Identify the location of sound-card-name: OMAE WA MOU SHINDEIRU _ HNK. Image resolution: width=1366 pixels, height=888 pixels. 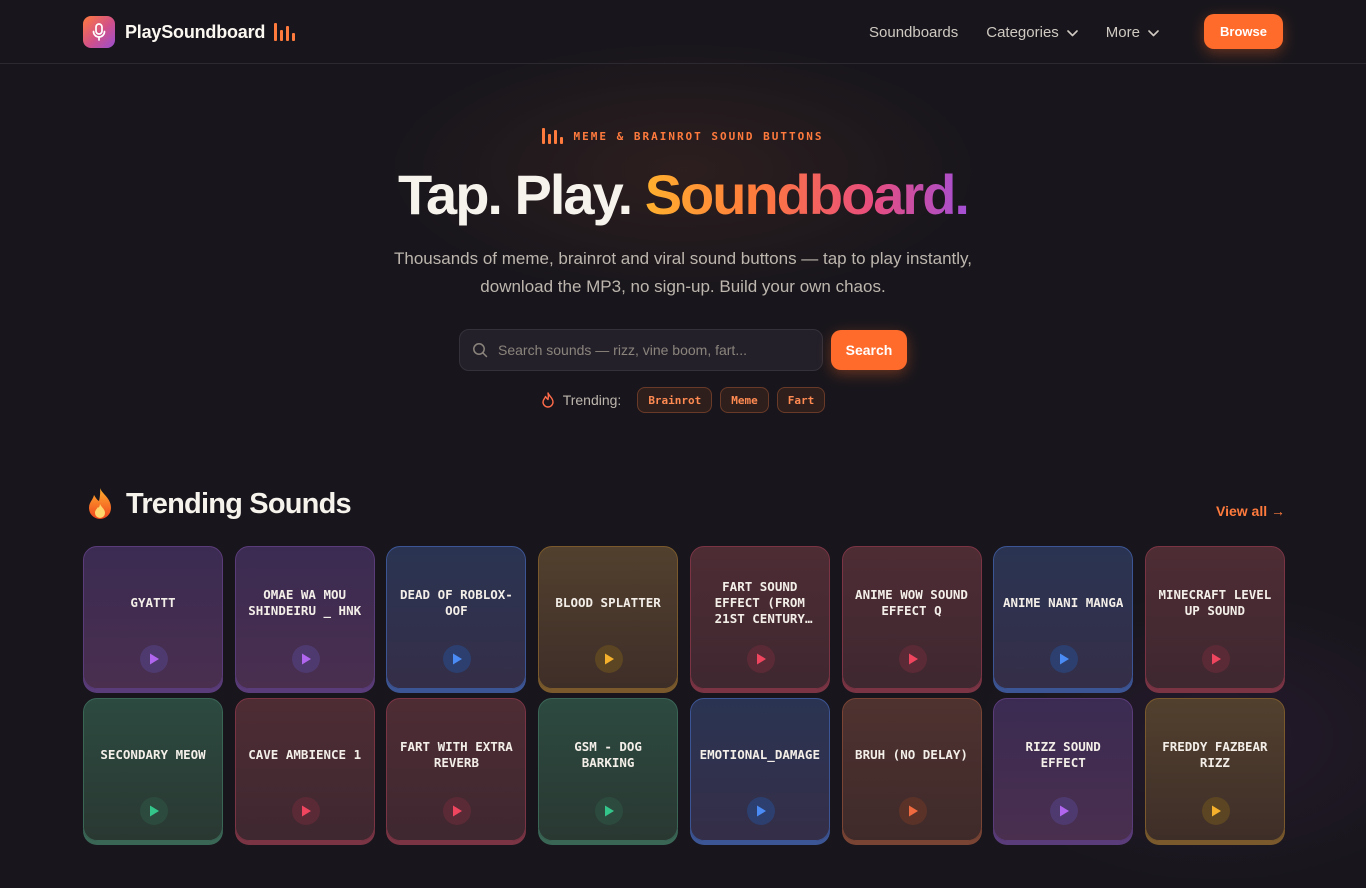
(305, 603).